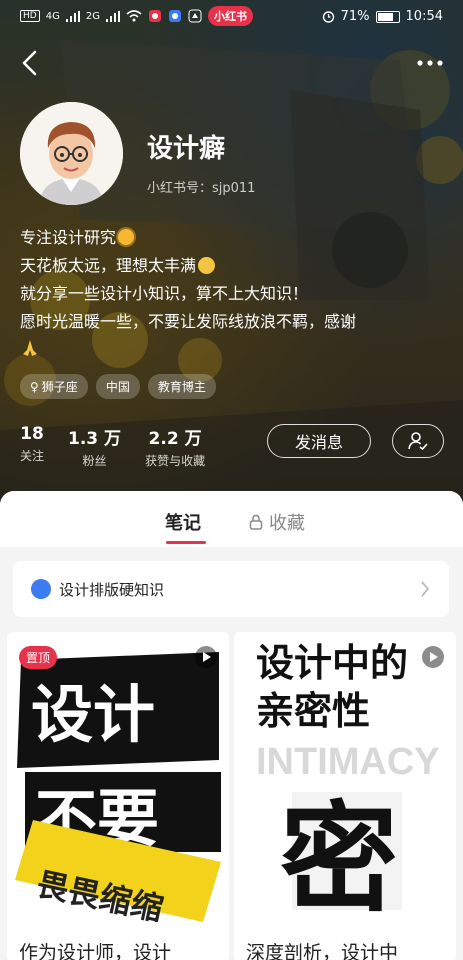 The width and height of the screenshot is (463, 960). I want to click on bio-line-text: 愿时光温暖一些，不要让发际线放浪不羁，感谢, so click(188, 321).